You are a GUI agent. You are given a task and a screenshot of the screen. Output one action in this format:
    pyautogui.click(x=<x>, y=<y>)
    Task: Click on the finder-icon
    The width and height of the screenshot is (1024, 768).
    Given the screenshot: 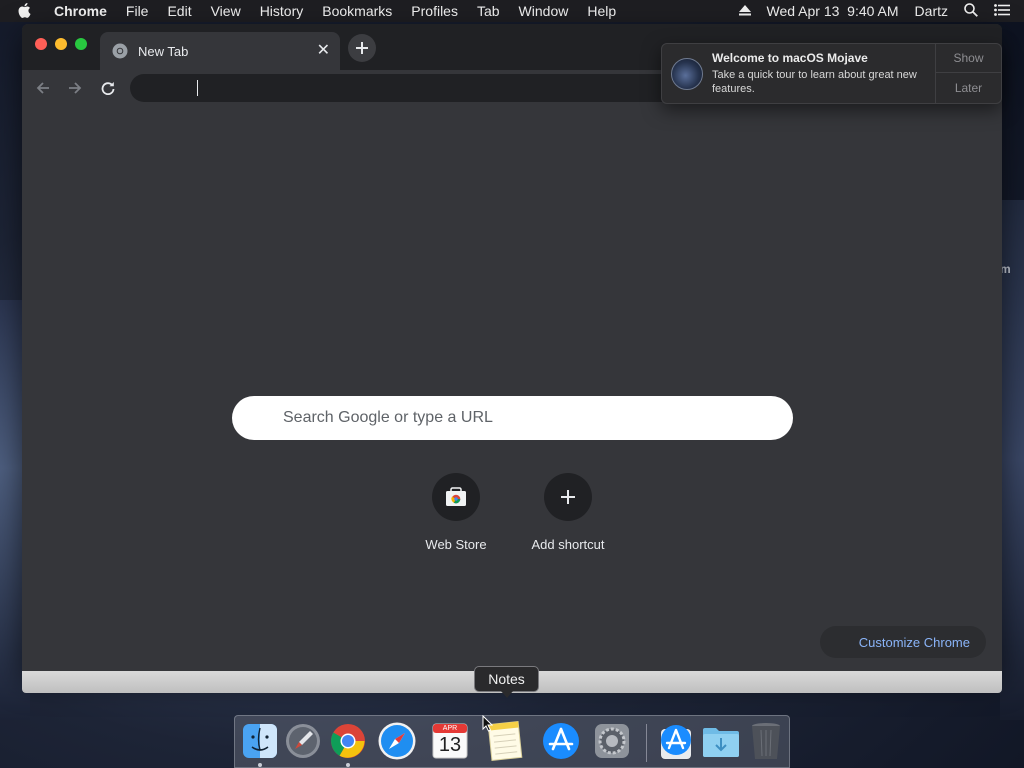 What is the action you would take?
    pyautogui.click(x=260, y=741)
    